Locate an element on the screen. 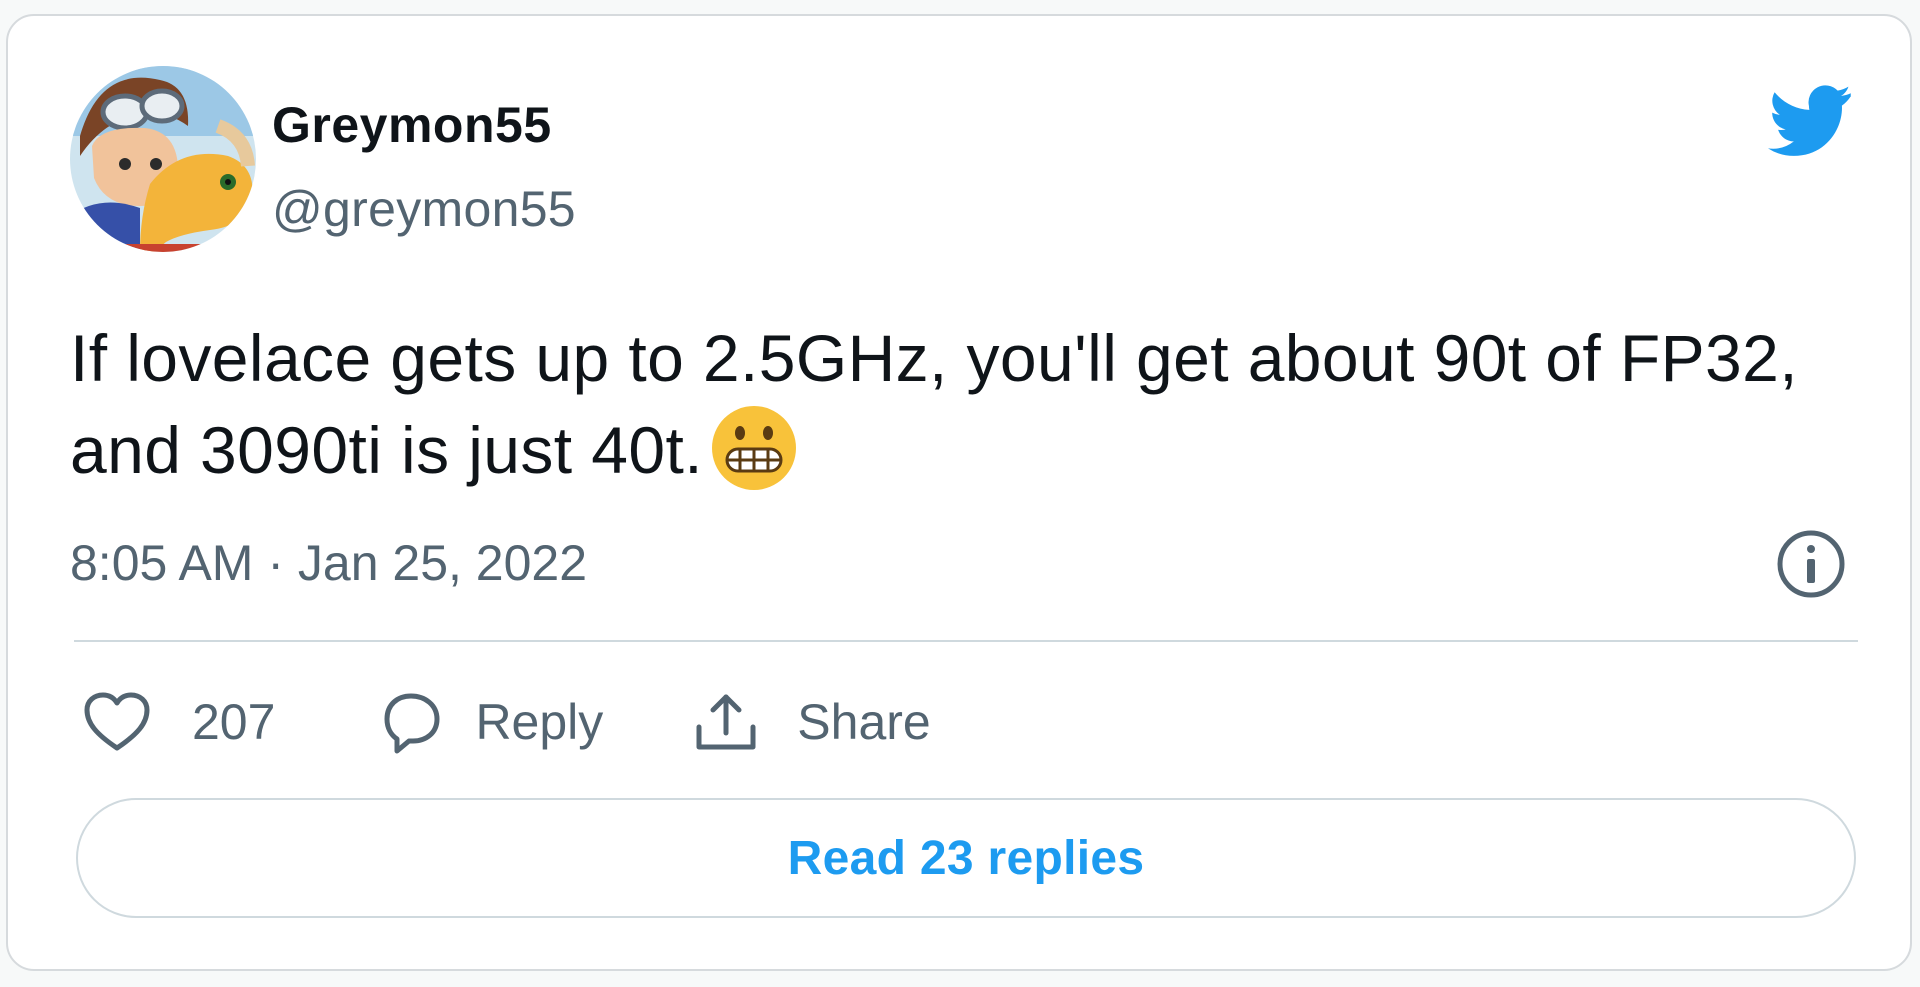 This screenshot has width=1920, height=987. divider is located at coordinates (966, 641).